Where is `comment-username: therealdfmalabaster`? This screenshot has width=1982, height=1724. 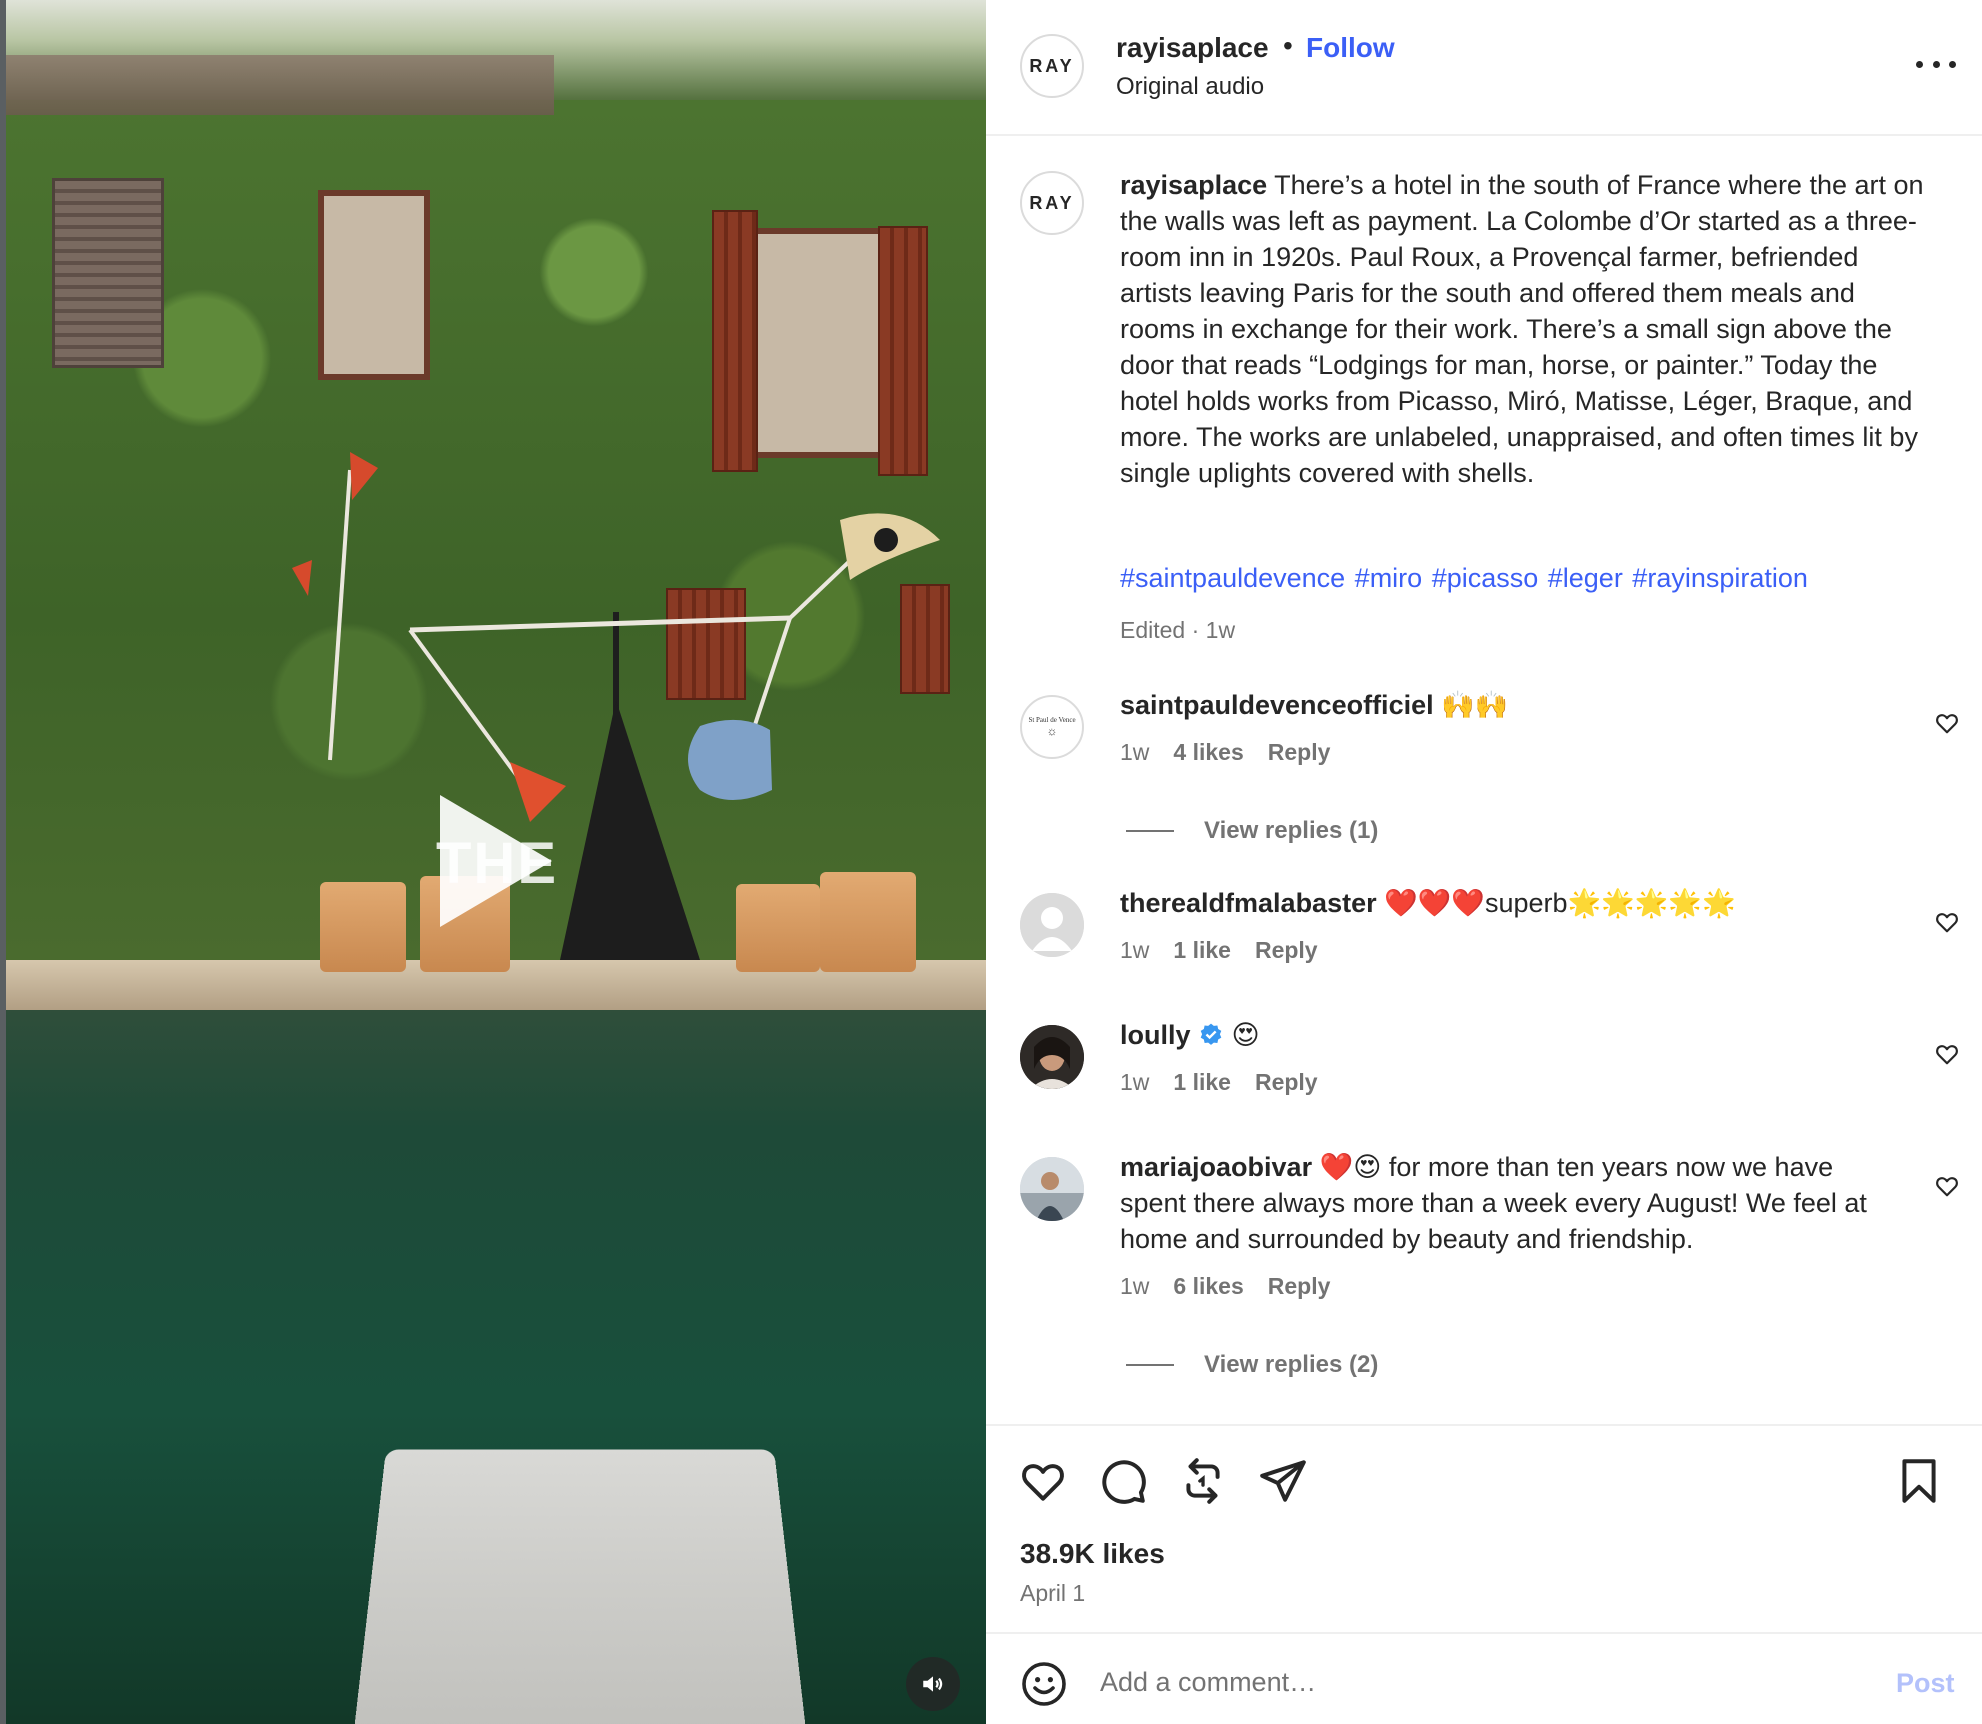 comment-username: therealdfmalabaster is located at coordinates (1248, 903).